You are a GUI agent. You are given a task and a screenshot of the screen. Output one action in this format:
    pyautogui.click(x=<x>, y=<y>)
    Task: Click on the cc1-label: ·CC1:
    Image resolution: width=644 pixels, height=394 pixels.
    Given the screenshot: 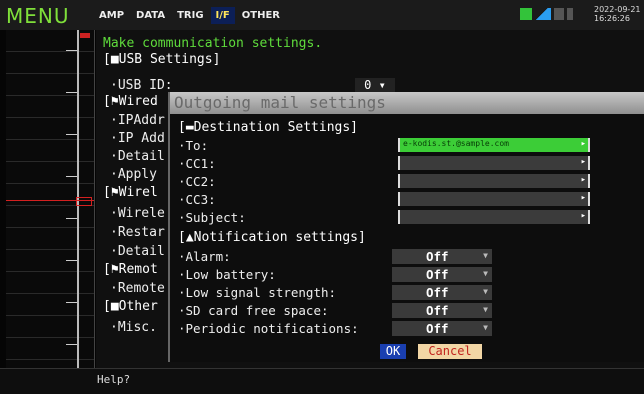 What is the action you would take?
    pyautogui.click(x=197, y=163)
    